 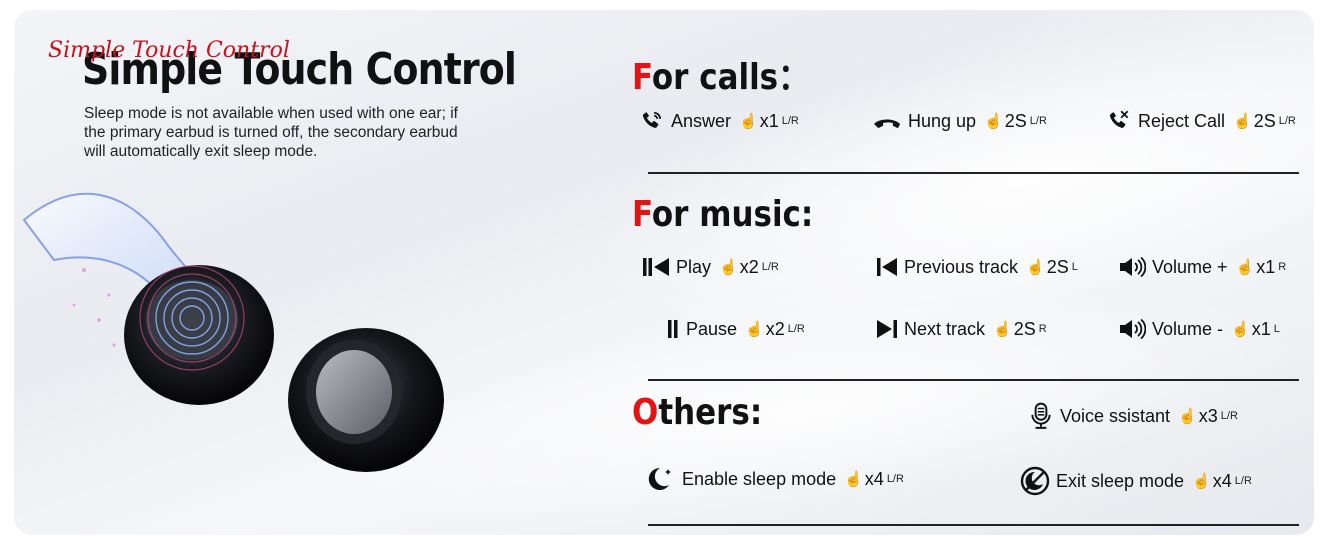 What do you see at coordinates (1182, 120) in the screenshot?
I see `call-reject-label: Reject Call` at bounding box center [1182, 120].